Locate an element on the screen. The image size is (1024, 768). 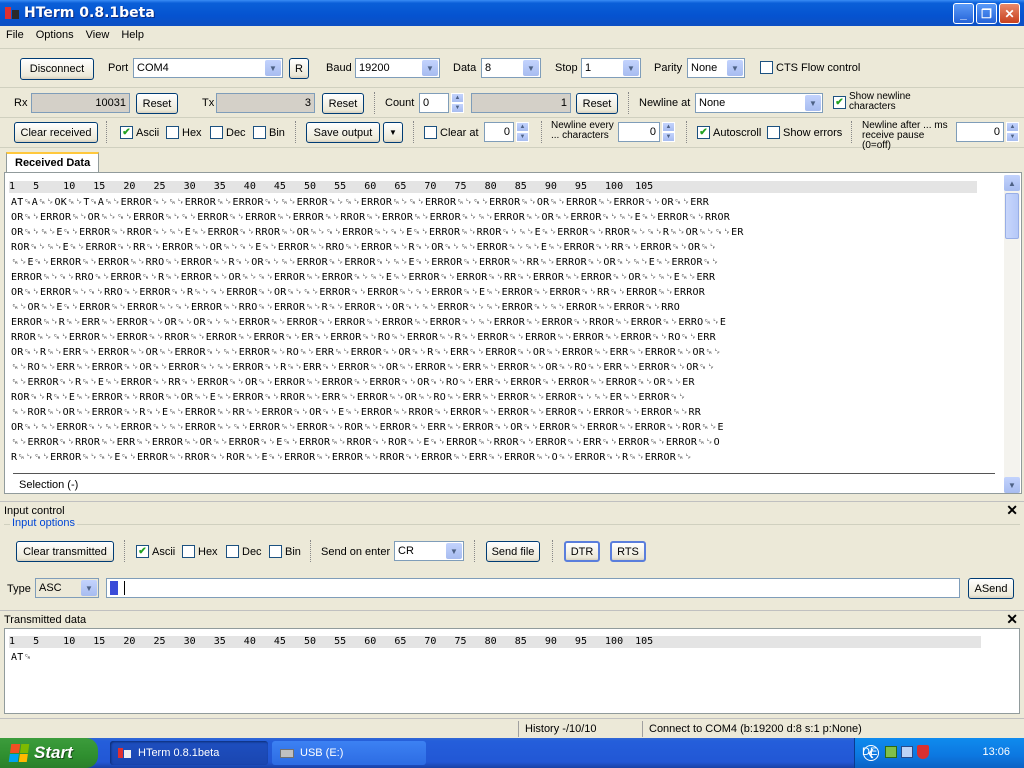
tx-hex-checkbox: Hex is located at coordinates (200, 551).